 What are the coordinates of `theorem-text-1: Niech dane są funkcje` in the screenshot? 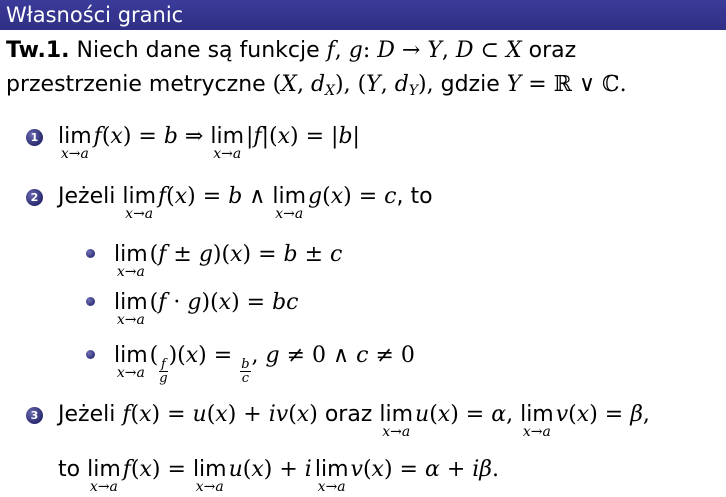 It's located at (198, 50).